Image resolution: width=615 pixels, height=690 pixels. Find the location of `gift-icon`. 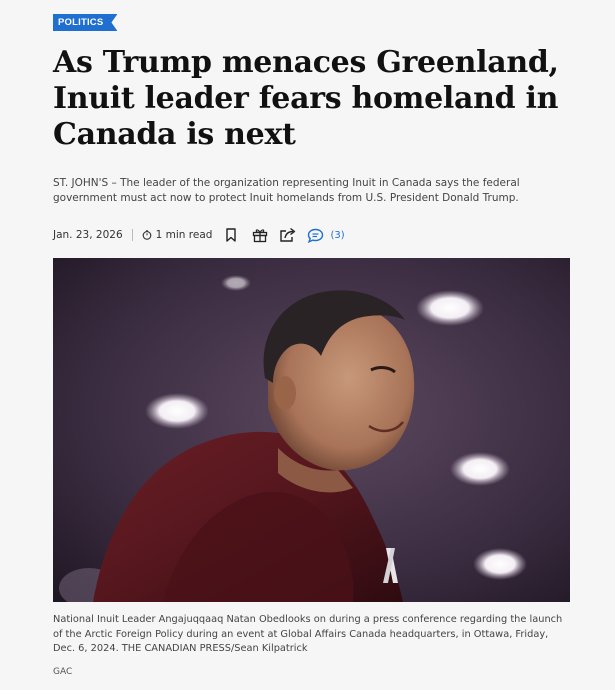

gift-icon is located at coordinates (260, 236).